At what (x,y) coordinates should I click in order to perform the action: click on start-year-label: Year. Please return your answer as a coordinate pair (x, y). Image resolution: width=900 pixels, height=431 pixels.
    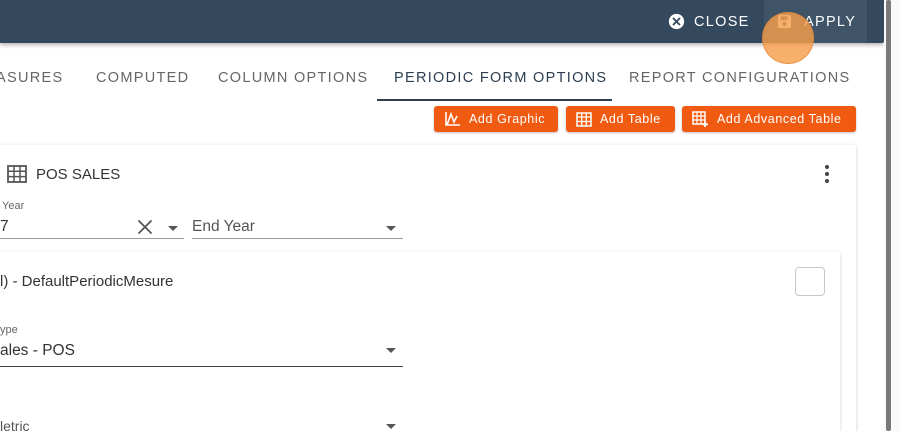
    Looking at the image, I should click on (13, 206).